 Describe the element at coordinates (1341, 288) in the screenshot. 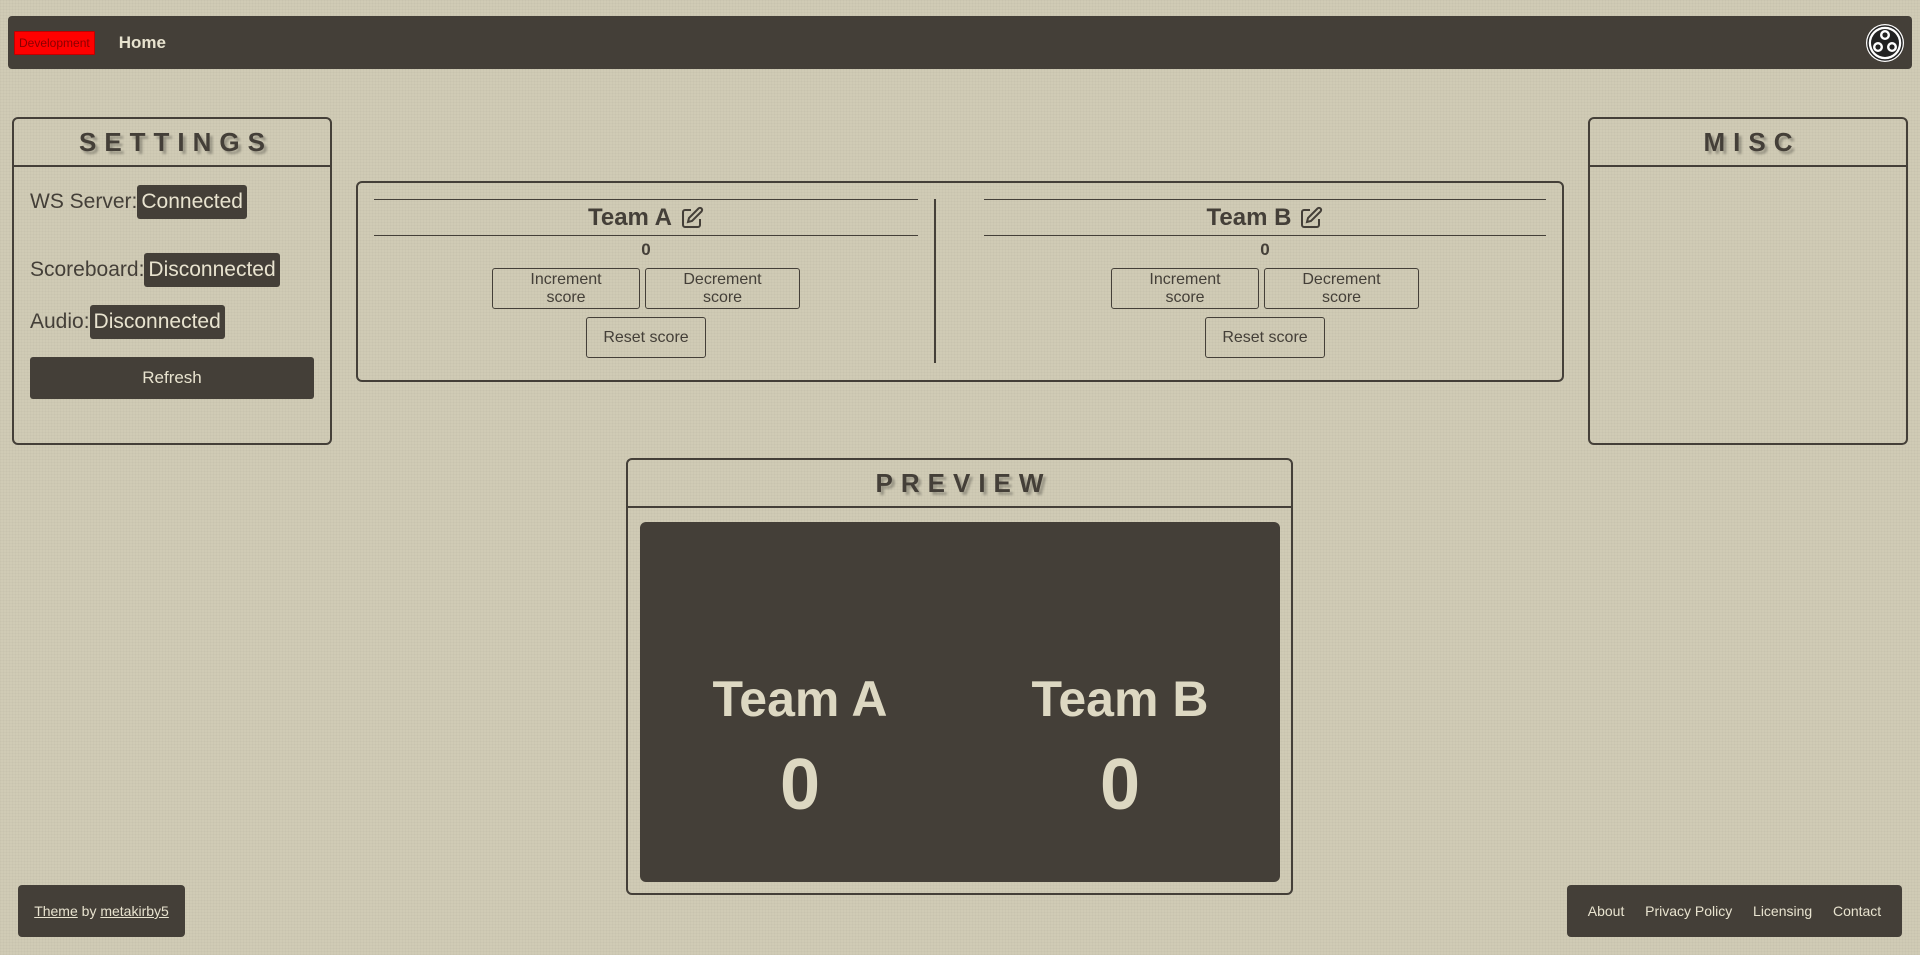

I see `team-b-decrement-button: Decrement score` at that location.